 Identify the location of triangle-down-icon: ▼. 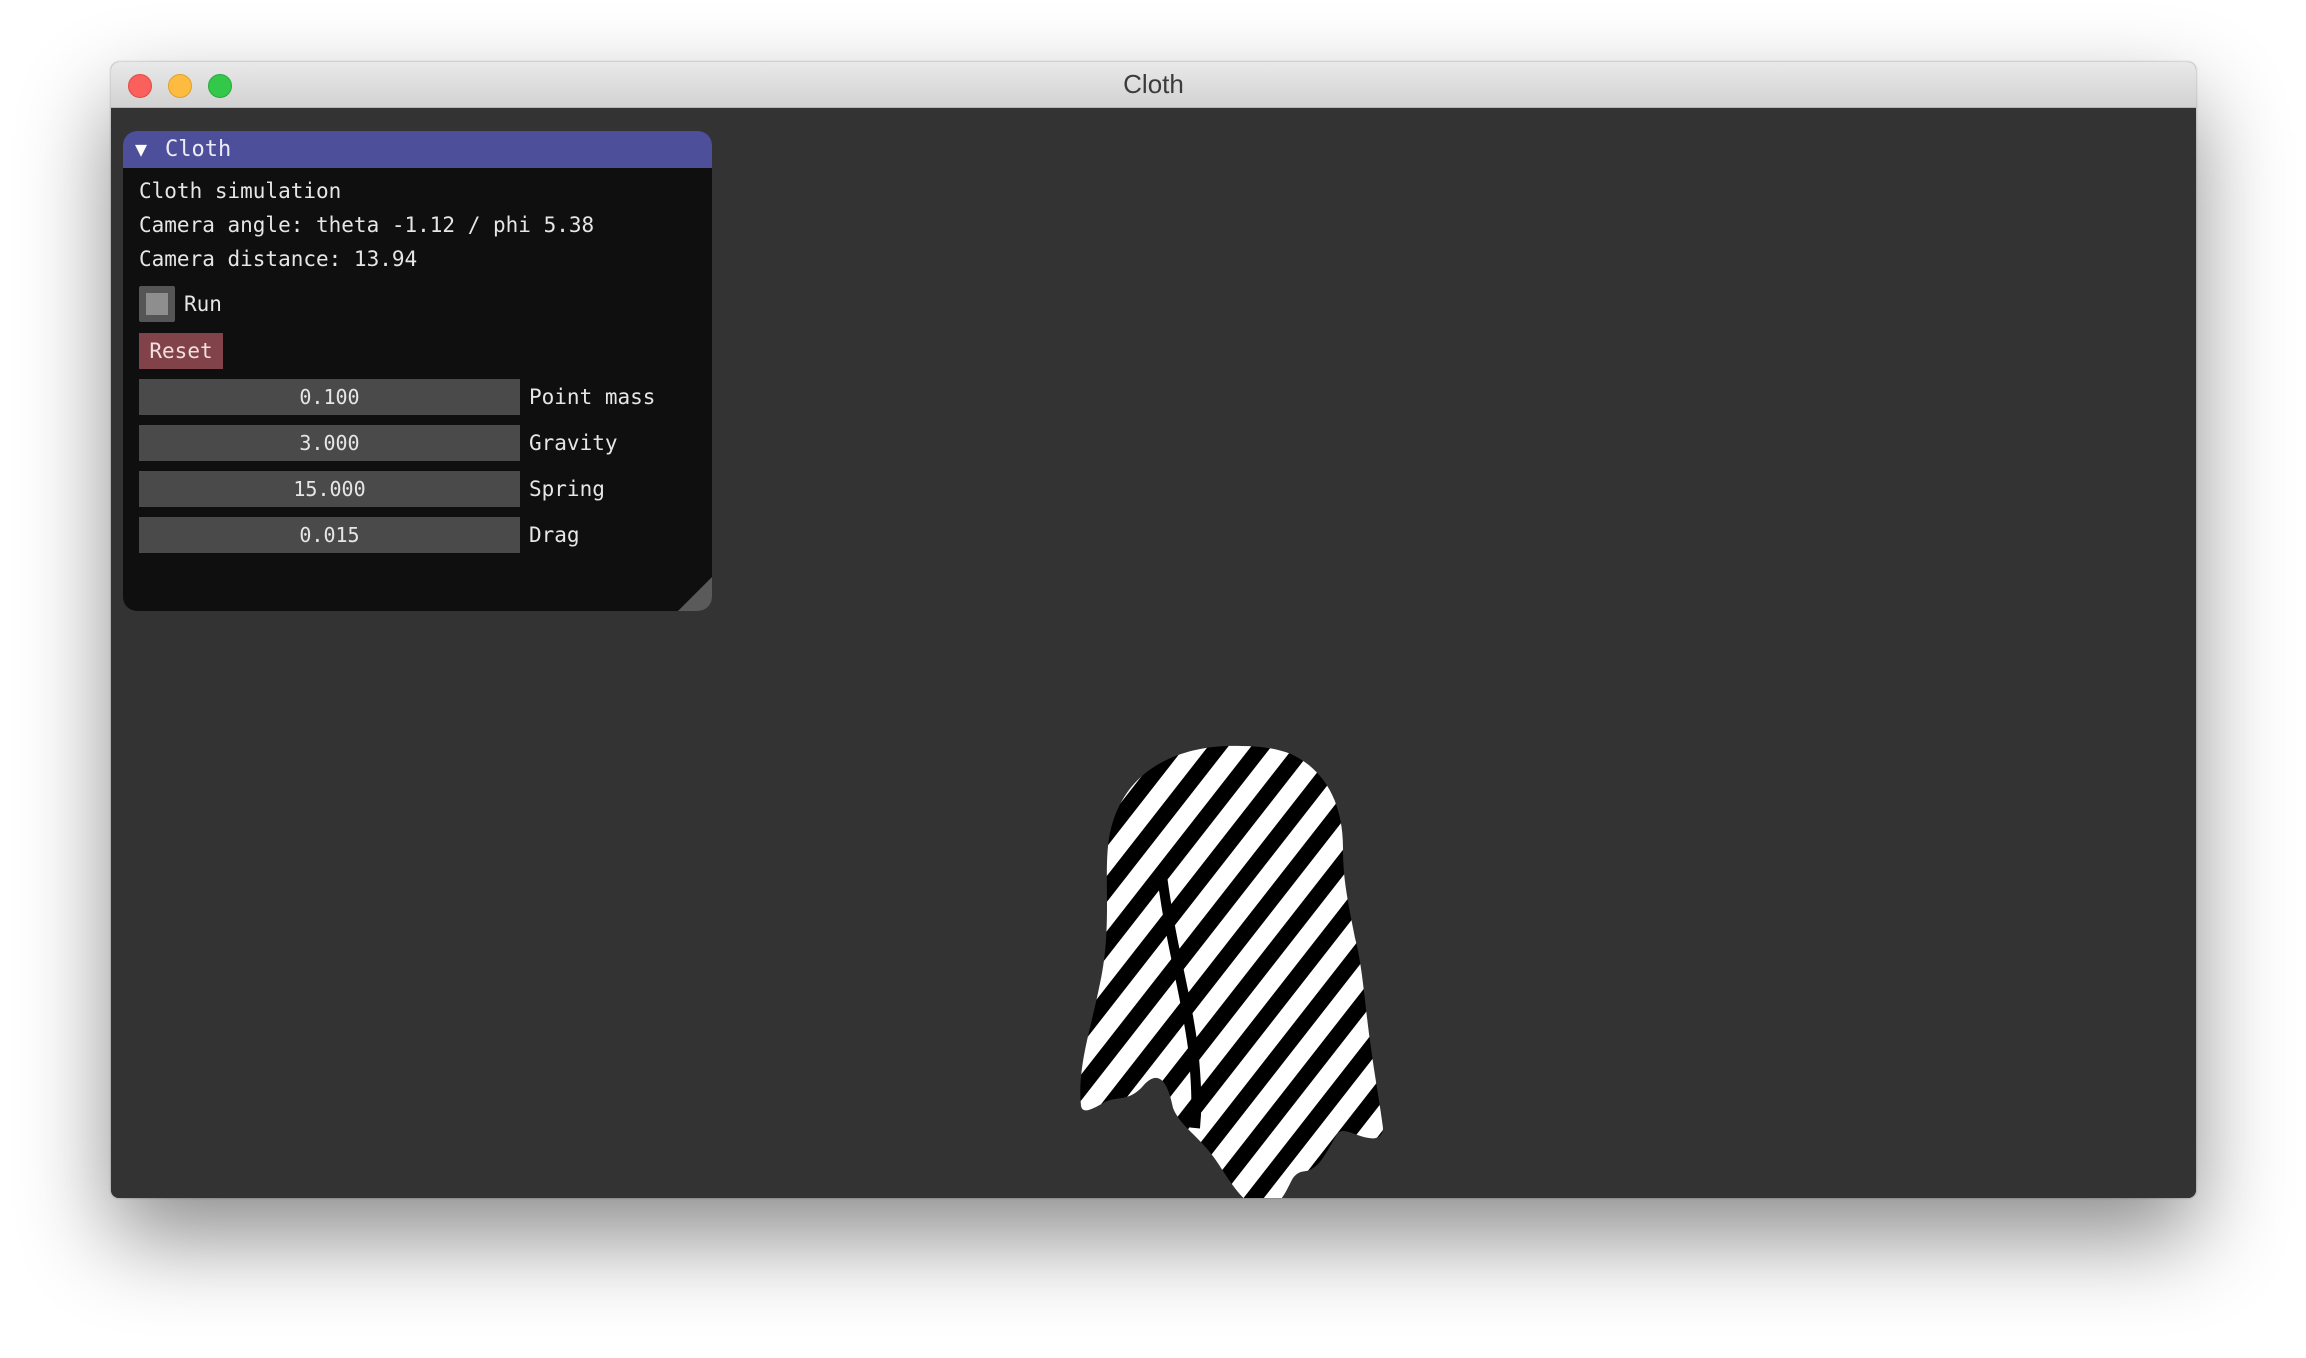
(141, 149).